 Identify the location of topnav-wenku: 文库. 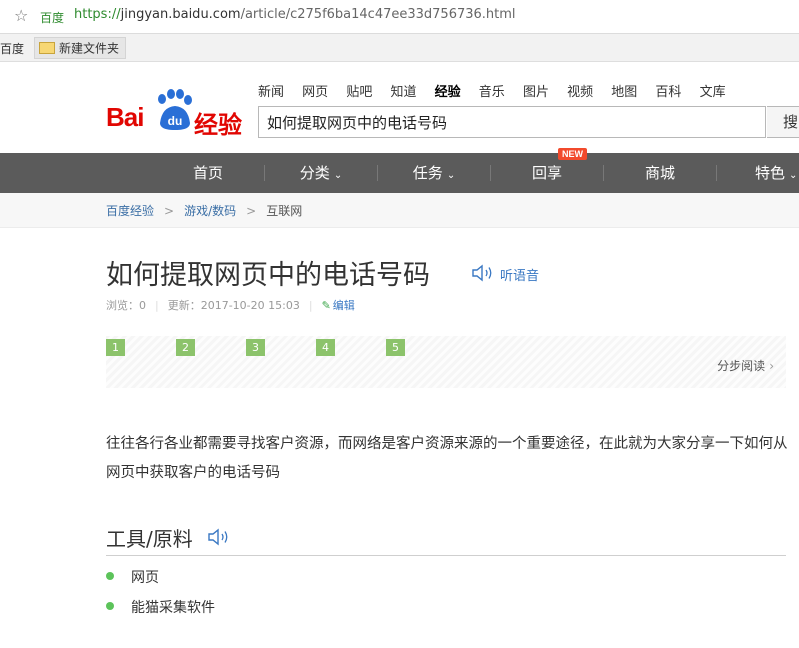
(713, 92).